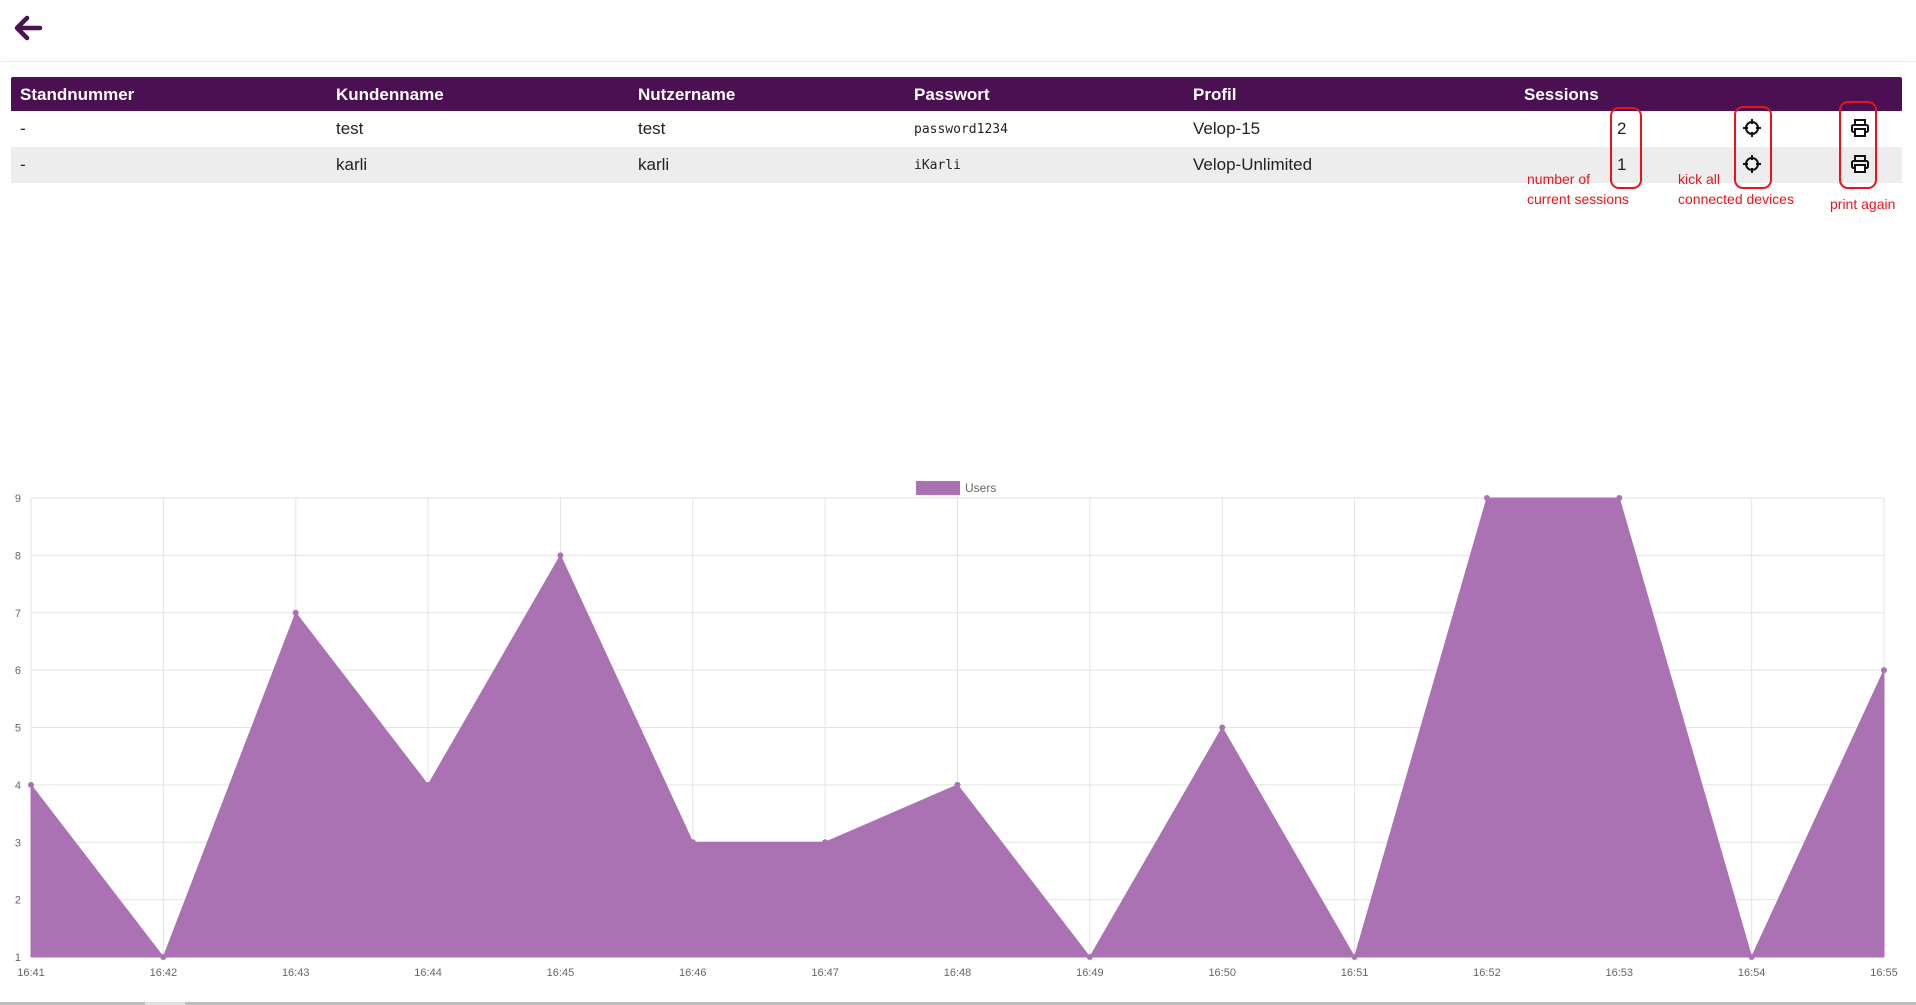  What do you see at coordinates (686, 95) in the screenshot?
I see `header-nutzername: Nutzername` at bounding box center [686, 95].